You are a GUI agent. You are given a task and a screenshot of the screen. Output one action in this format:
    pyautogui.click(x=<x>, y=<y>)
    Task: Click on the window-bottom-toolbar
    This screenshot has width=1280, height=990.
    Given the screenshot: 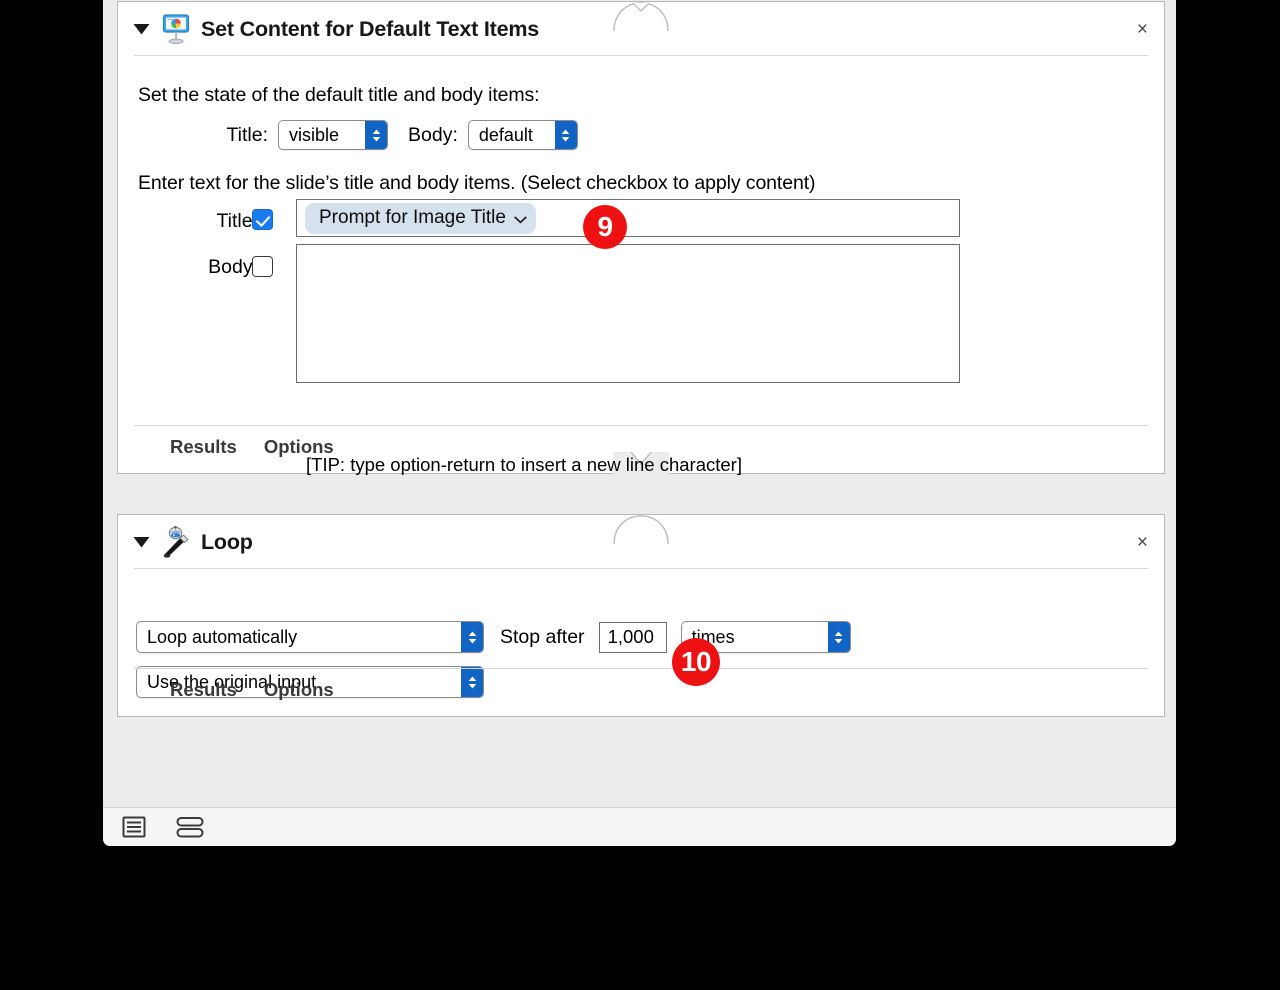 What is the action you would take?
    pyautogui.click(x=639, y=826)
    